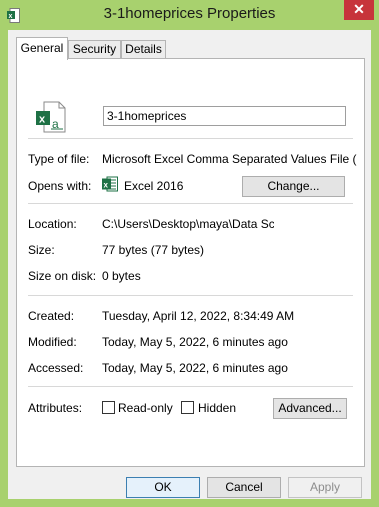  What do you see at coordinates (41, 250) in the screenshot?
I see `size-label: Size:` at bounding box center [41, 250].